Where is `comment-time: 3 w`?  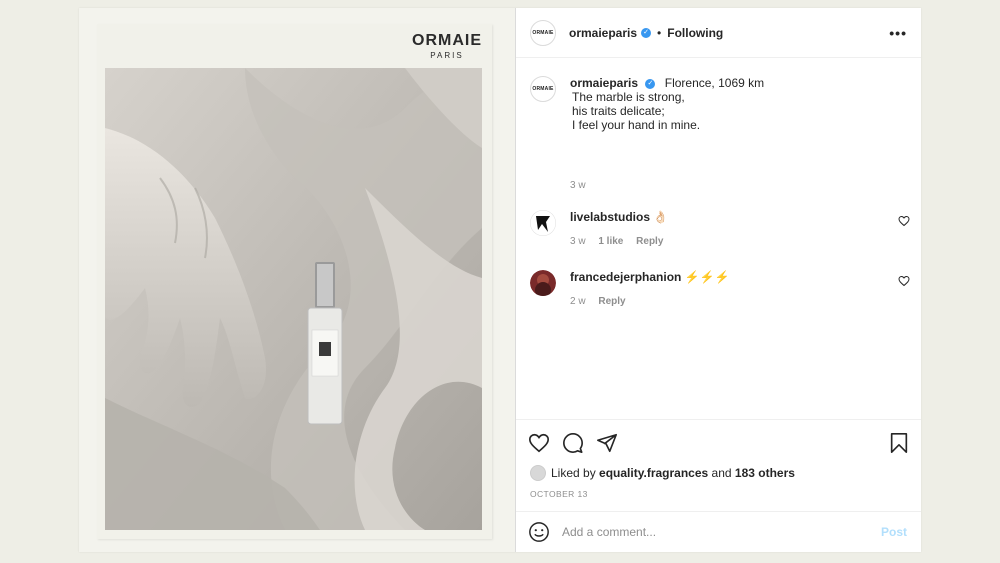
comment-time: 3 w is located at coordinates (578, 241).